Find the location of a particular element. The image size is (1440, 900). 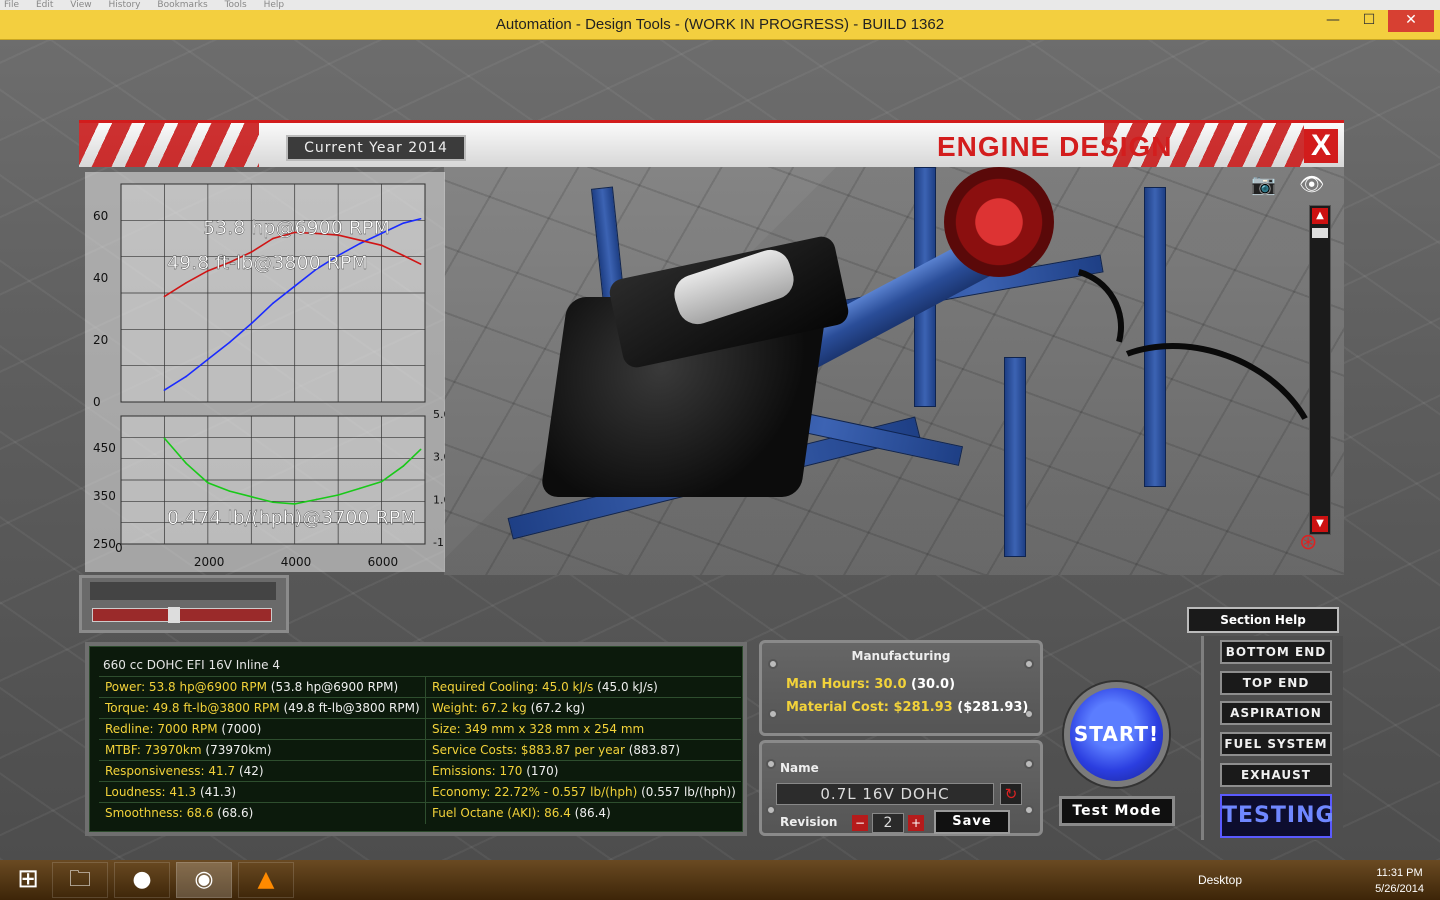

menu-tools: Tools is located at coordinates (236, 5).